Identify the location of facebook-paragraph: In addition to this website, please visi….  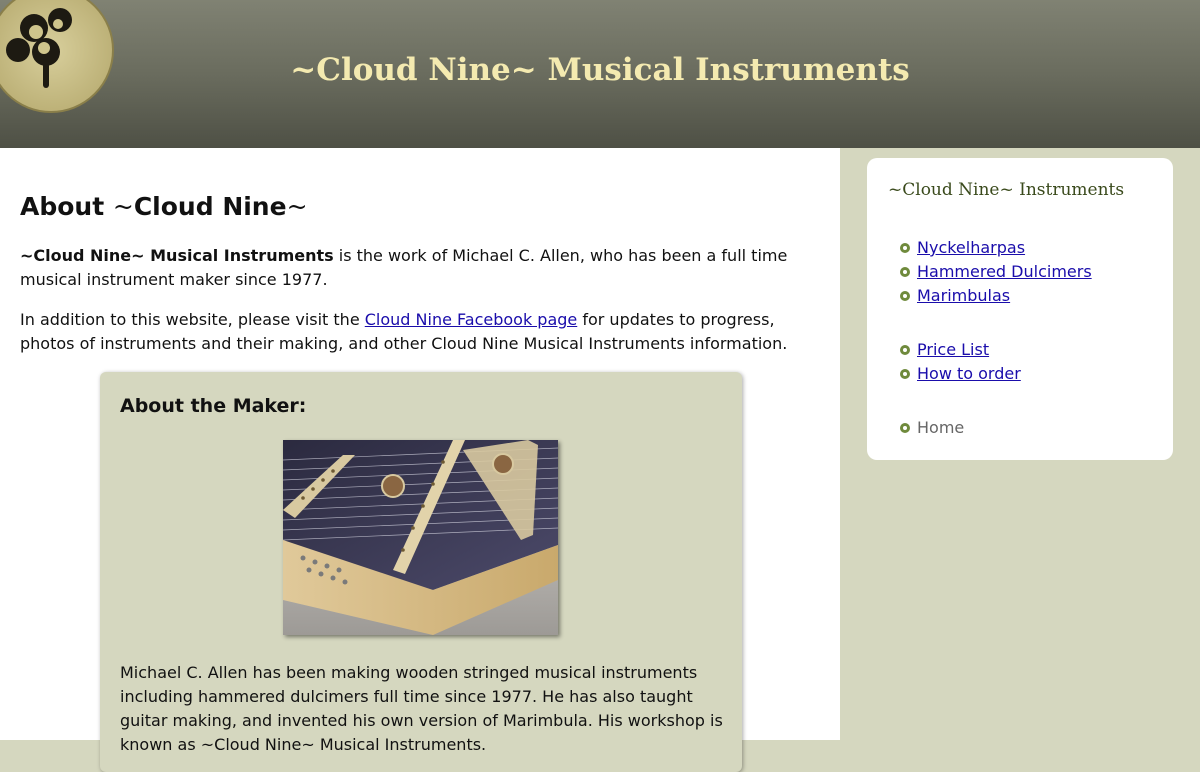
(420, 332).